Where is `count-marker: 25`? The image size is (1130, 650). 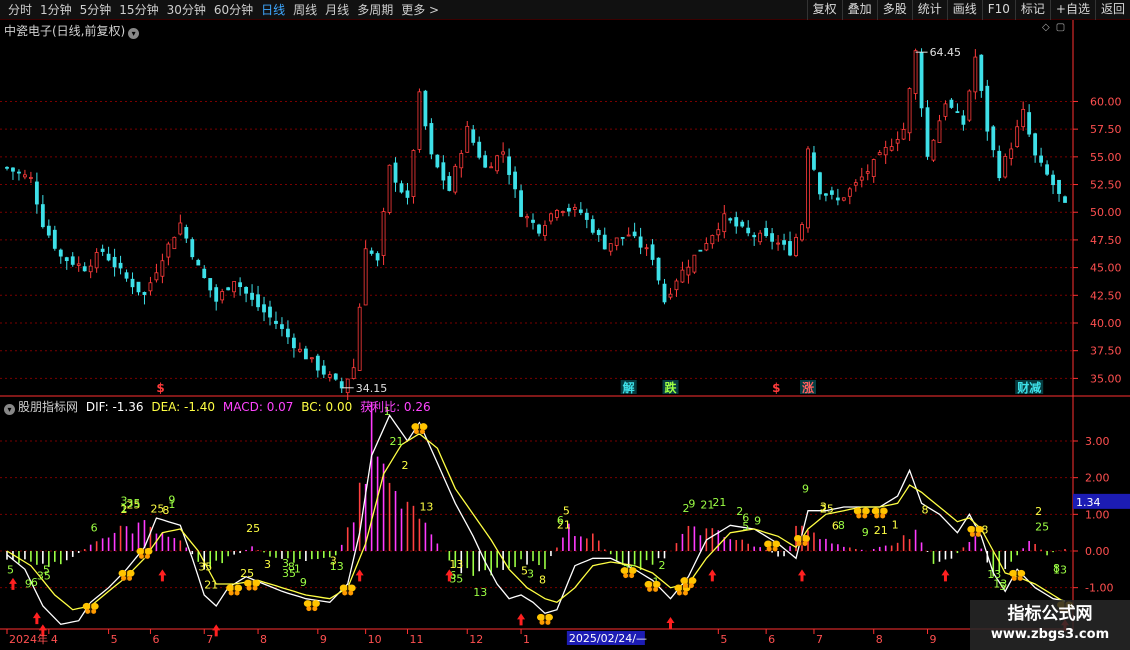
count-marker: 25 is located at coordinates (253, 528).